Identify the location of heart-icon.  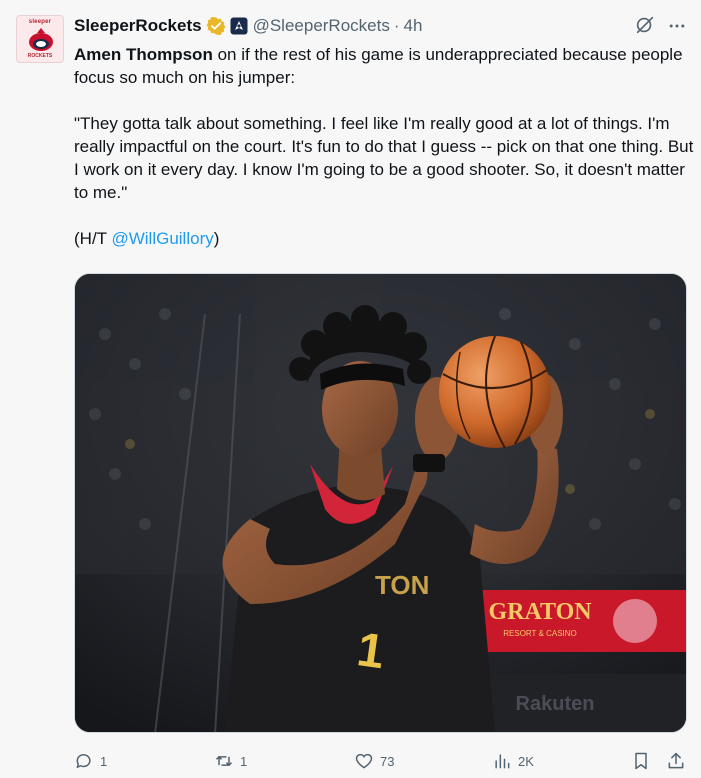
(364, 761).